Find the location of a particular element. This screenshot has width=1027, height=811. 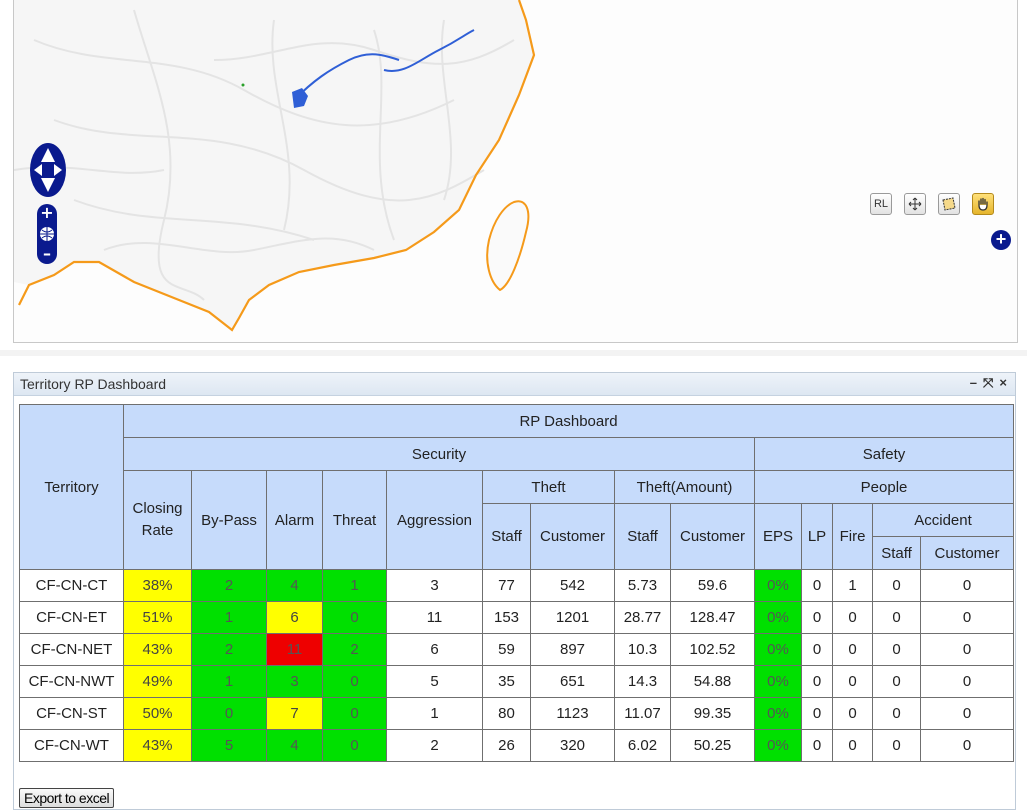

header-people: People is located at coordinates (884, 487).